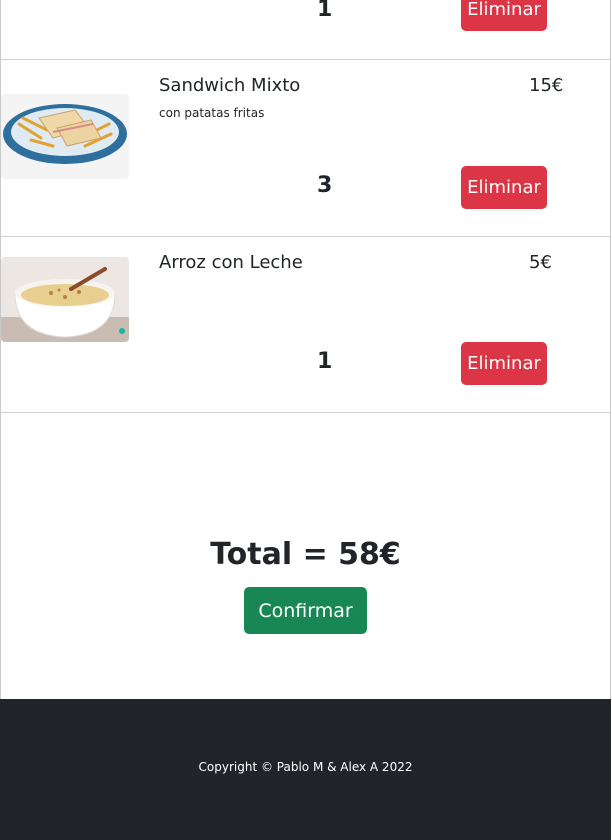  I want to click on sandwich-with-fries-photo, so click(65, 136).